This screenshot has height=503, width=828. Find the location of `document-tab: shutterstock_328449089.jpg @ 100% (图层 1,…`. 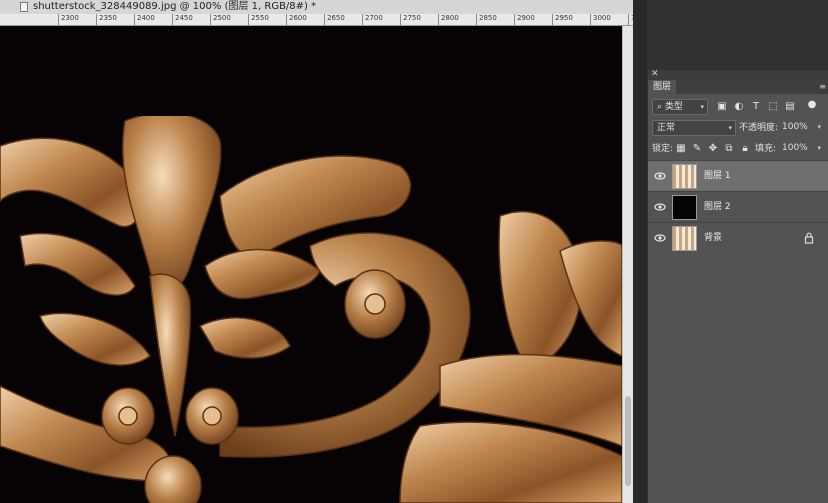

document-tab: shutterstock_328449089.jpg @ 100% (图层 1,… is located at coordinates (316, 7).